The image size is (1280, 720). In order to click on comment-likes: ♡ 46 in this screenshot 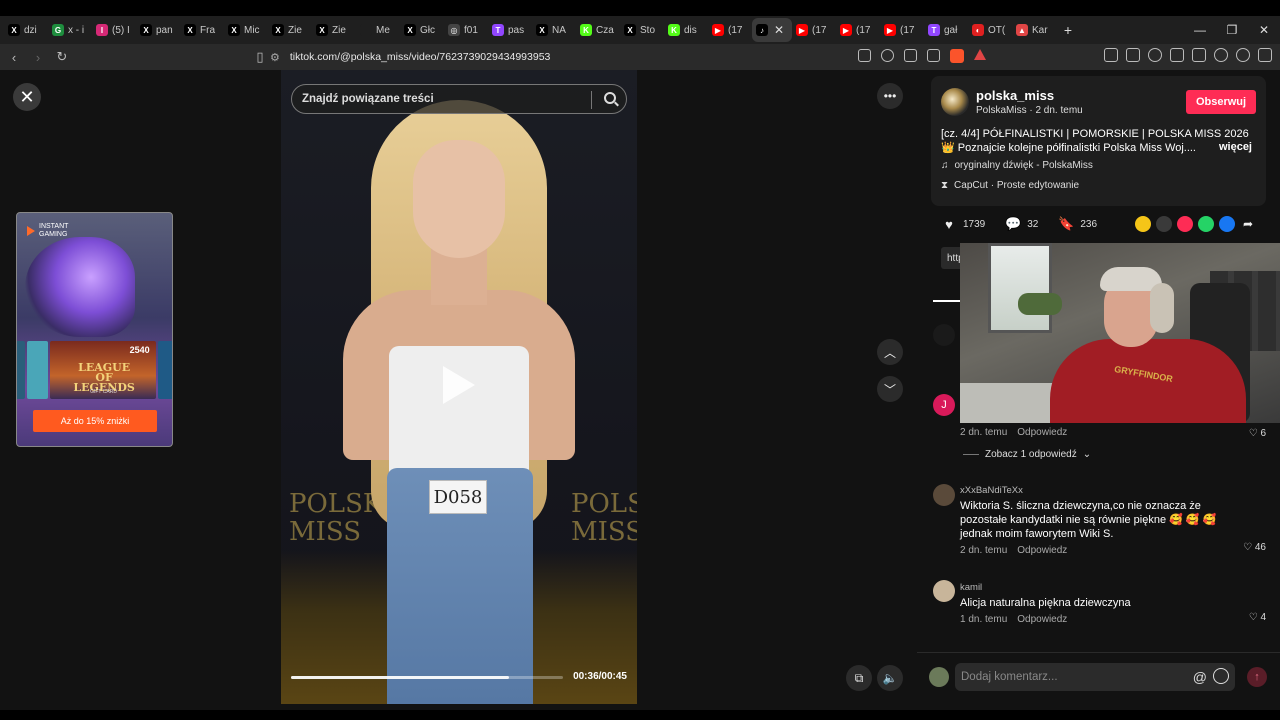, I will do `click(1254, 547)`.